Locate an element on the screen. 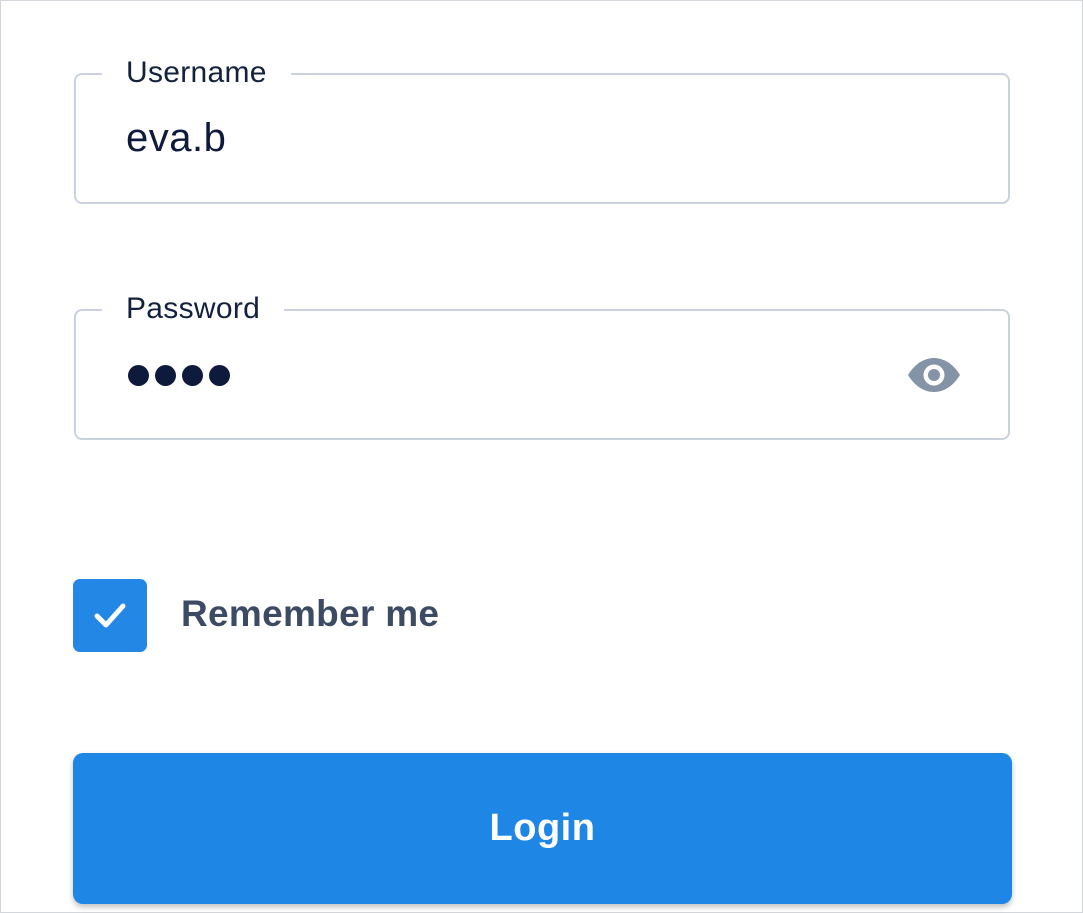  username-label: Username is located at coordinates (196, 73).